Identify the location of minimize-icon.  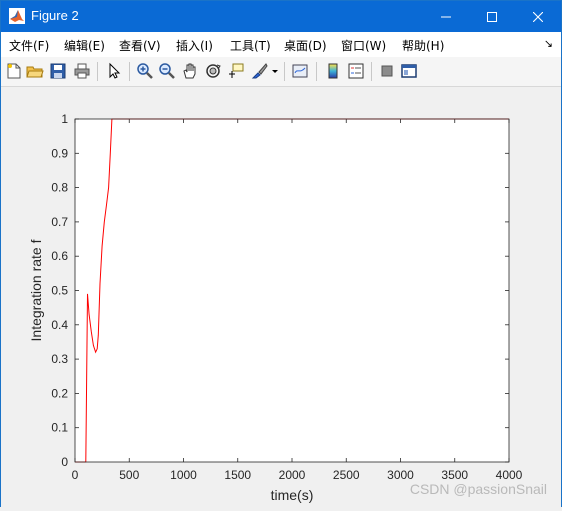
(446, 16).